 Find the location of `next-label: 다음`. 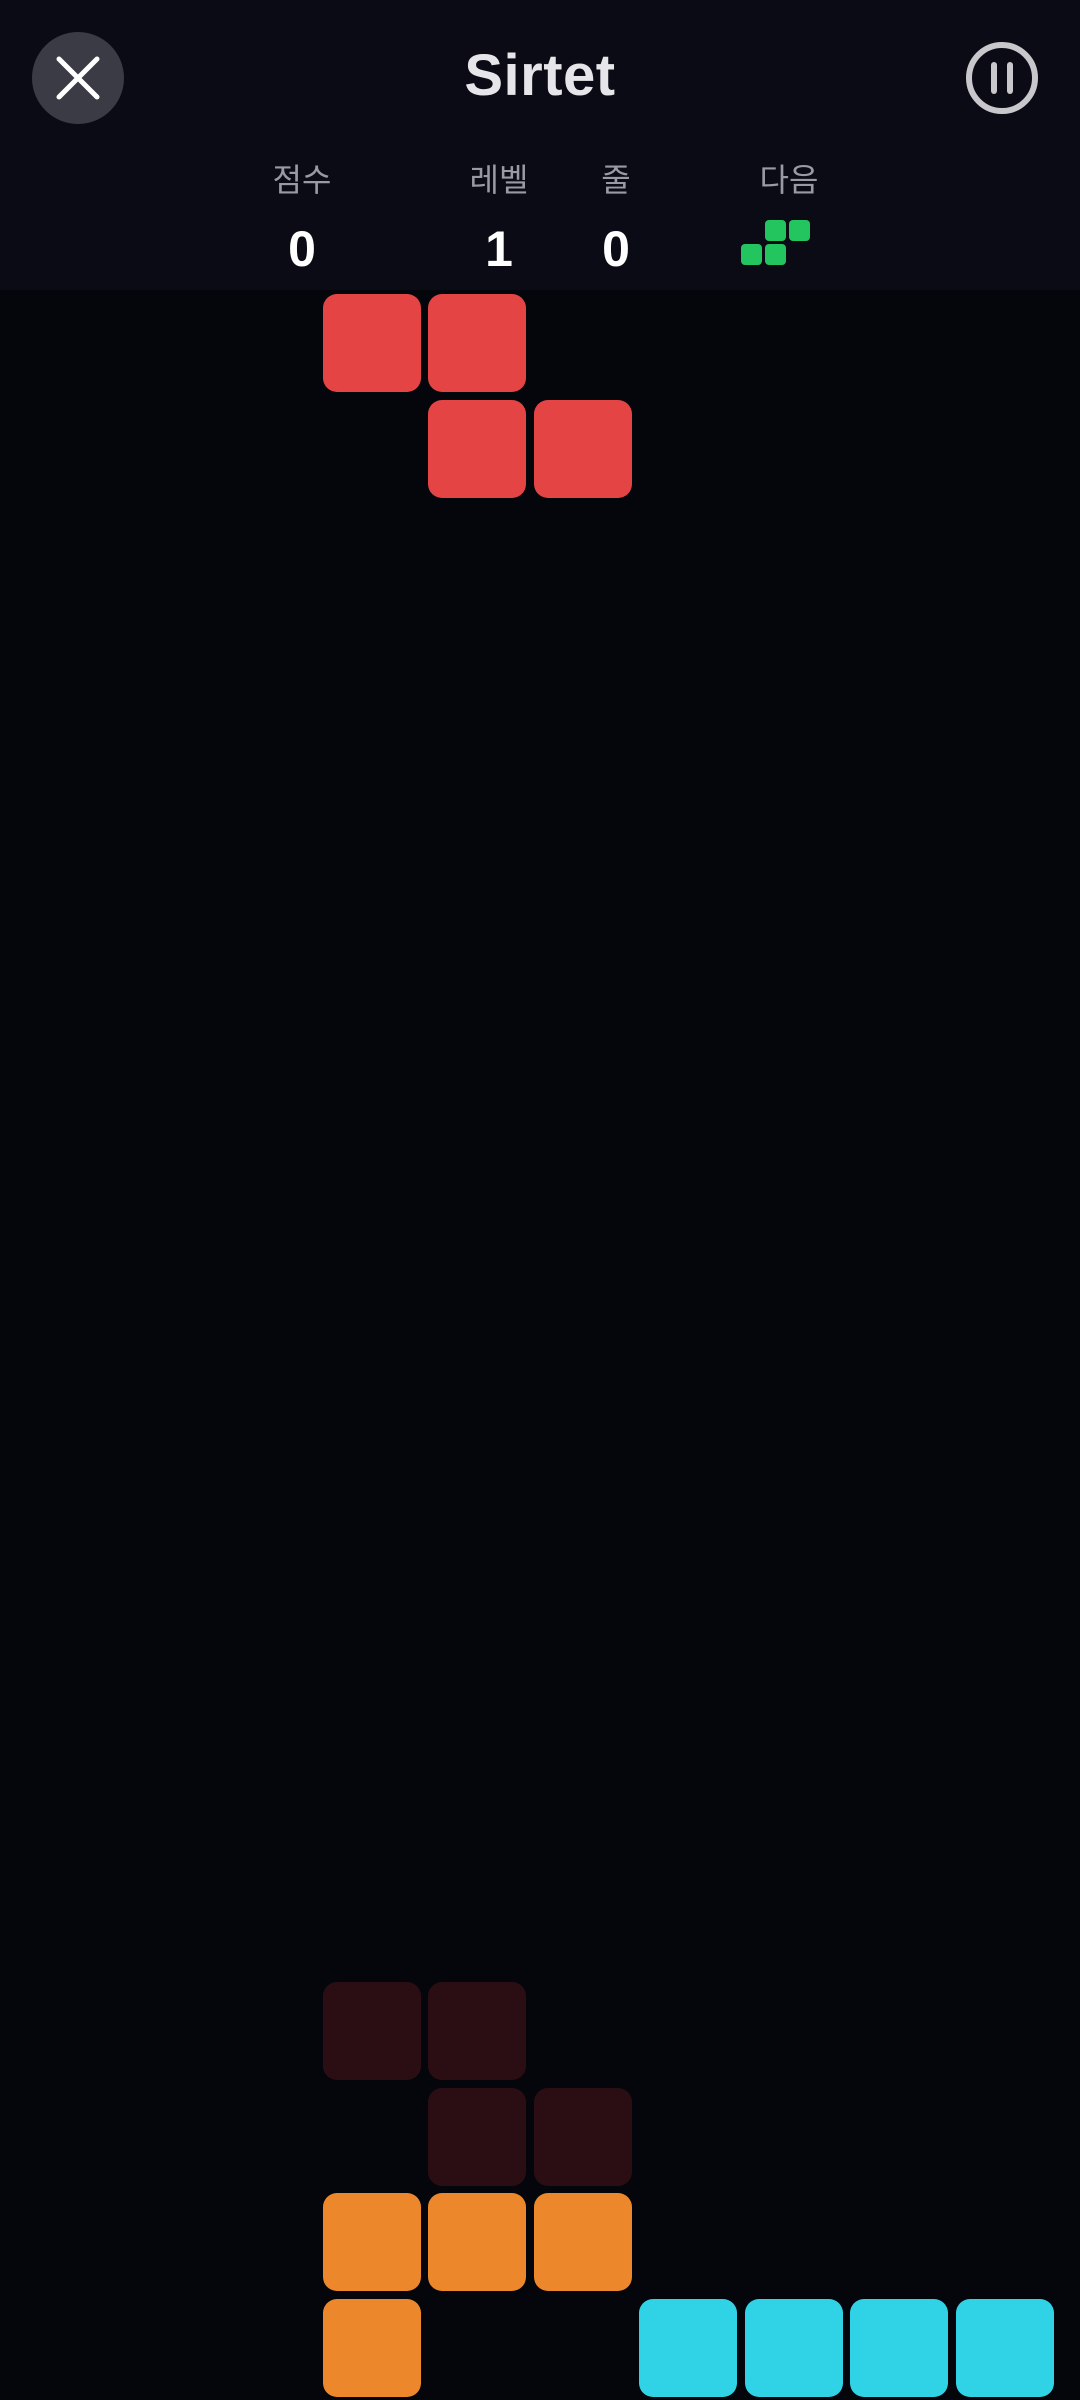

next-label: 다음 is located at coordinates (789, 180).